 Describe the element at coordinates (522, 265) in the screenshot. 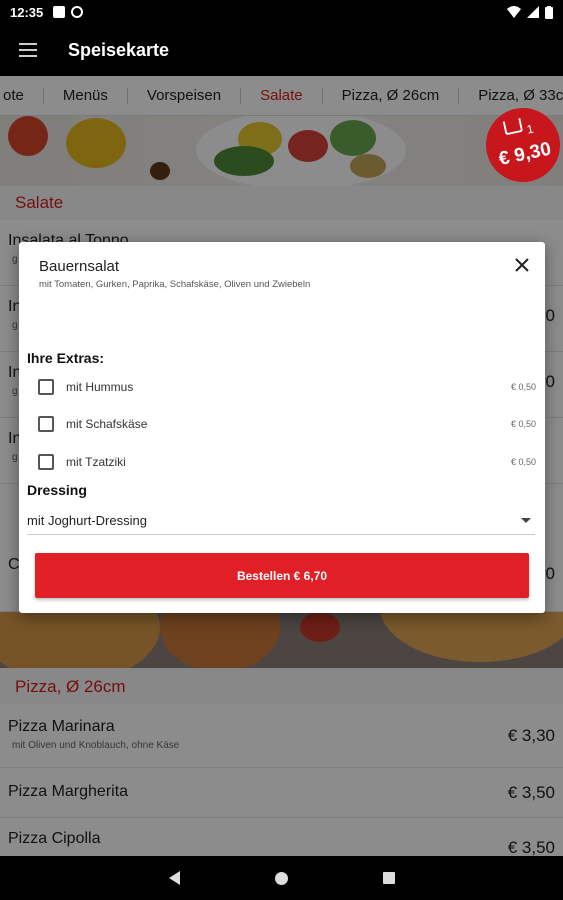

I see `close-icon` at that location.